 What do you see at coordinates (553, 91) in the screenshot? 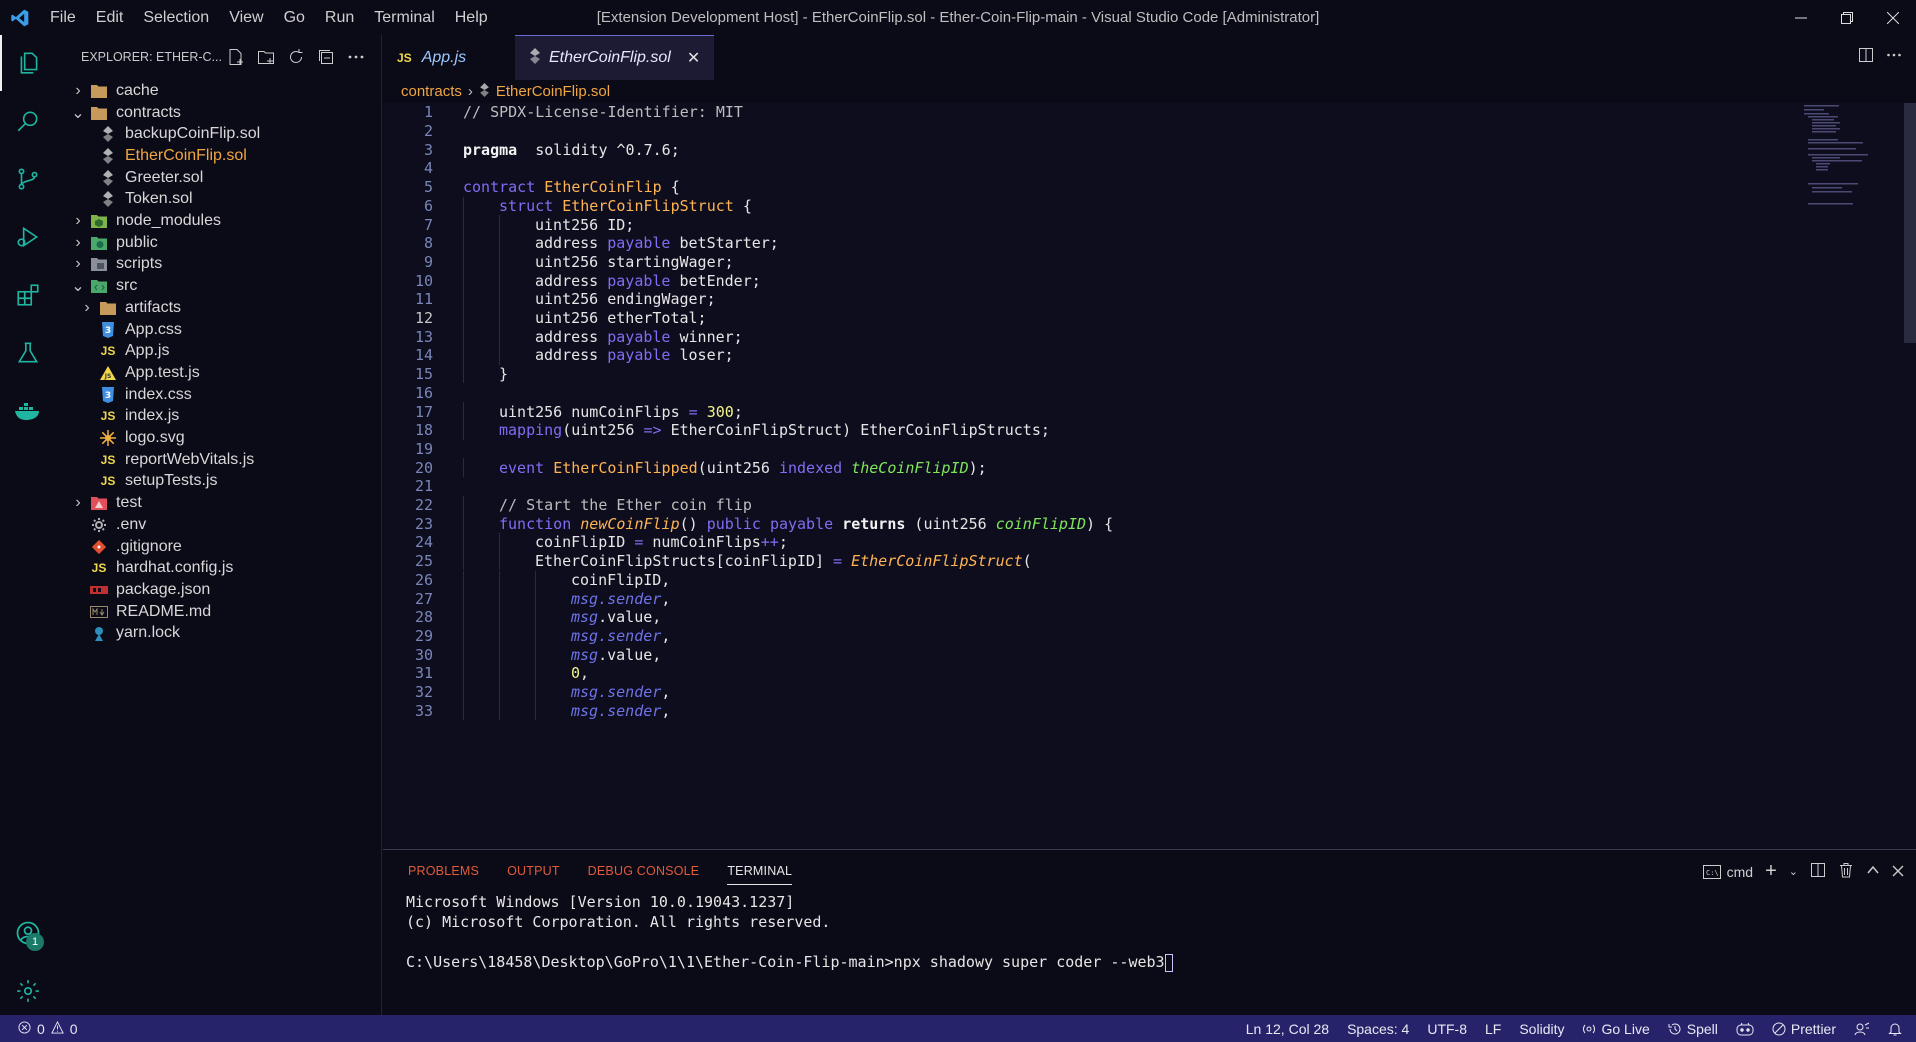
I see `breadcrumb-file: EtherCoinFlip.sol` at bounding box center [553, 91].